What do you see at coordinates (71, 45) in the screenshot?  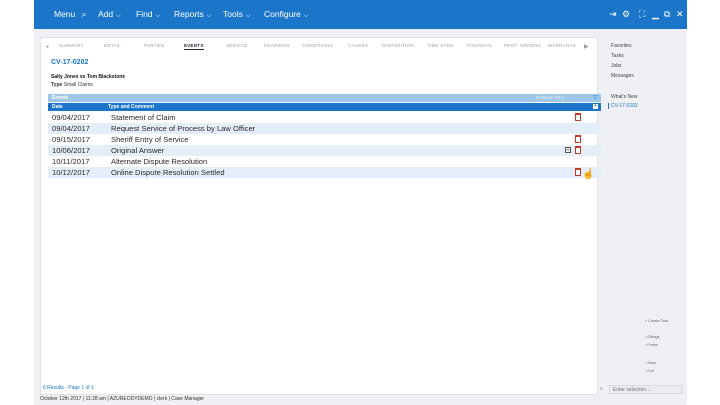 I see `tab-summary: SUMMARY` at bounding box center [71, 45].